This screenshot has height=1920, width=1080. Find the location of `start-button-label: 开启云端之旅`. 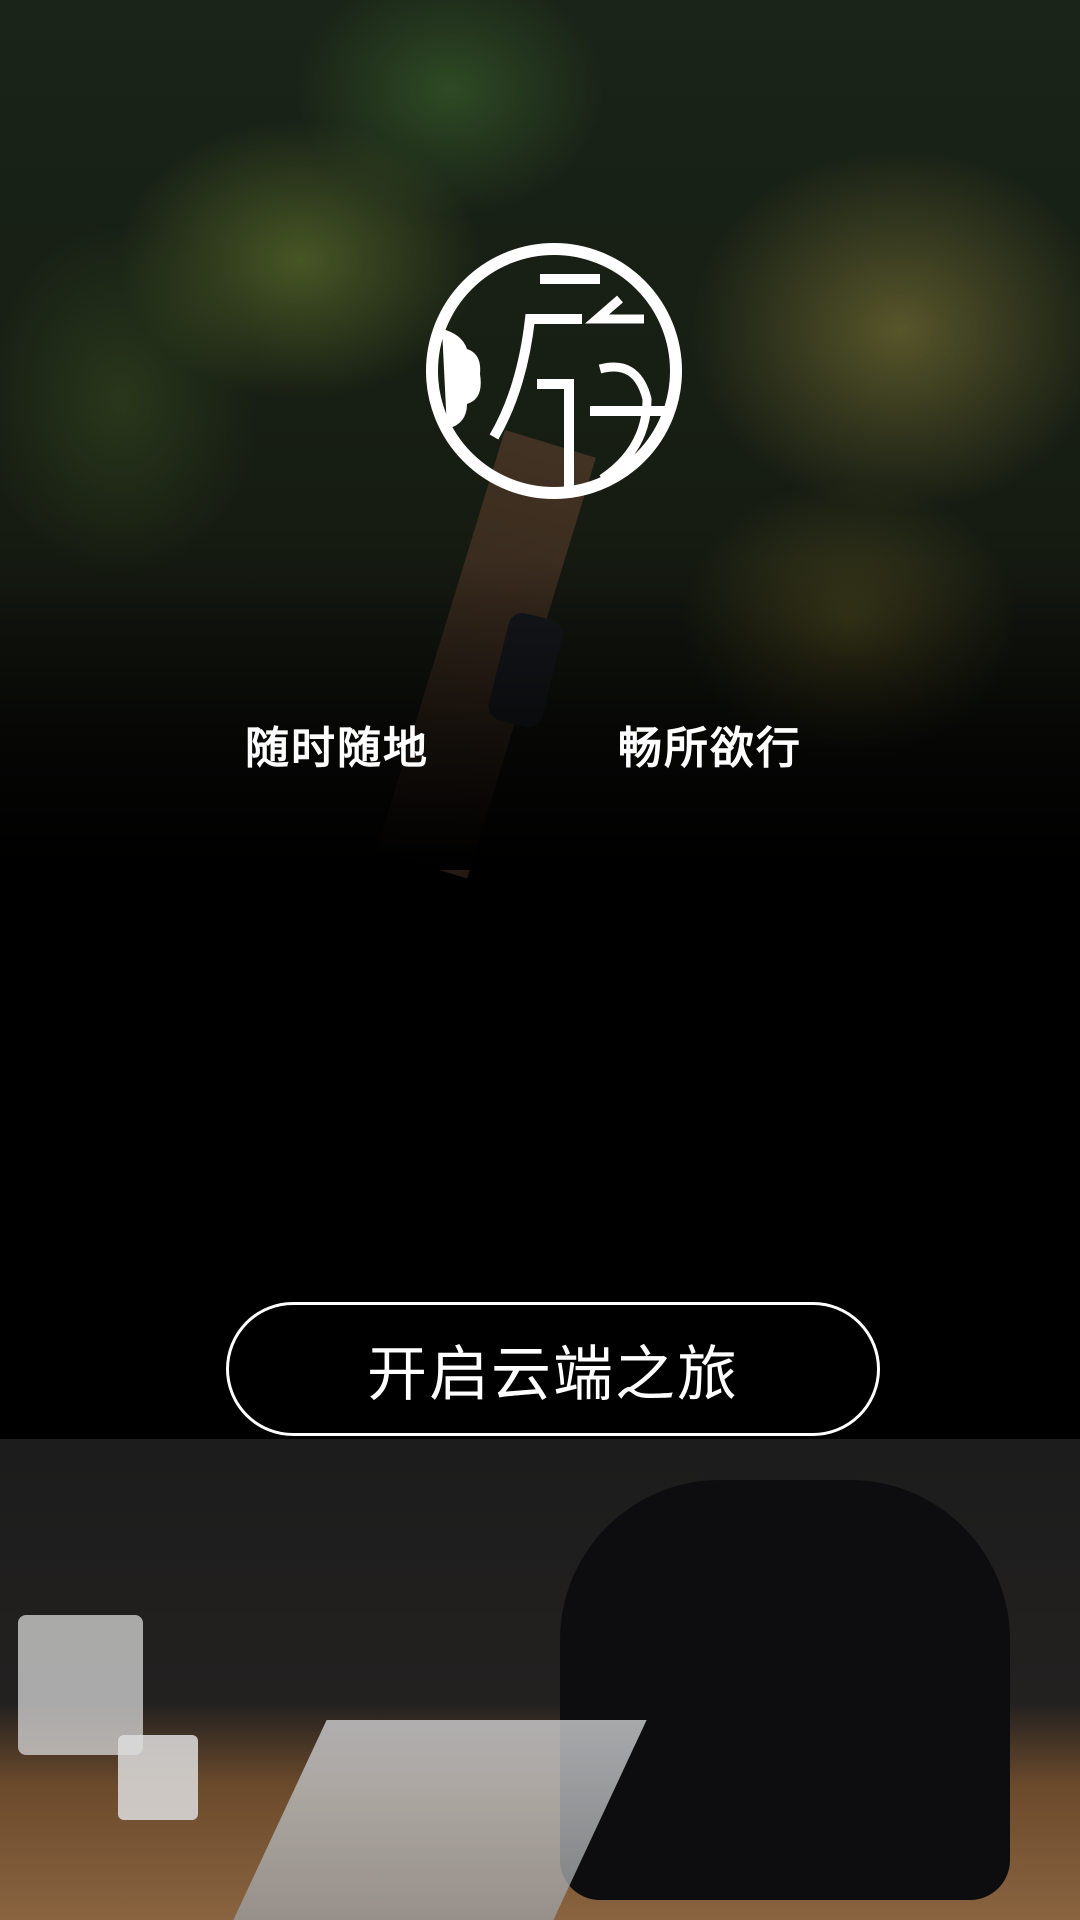

start-button-label: 开启云端之旅 is located at coordinates (553, 1374).